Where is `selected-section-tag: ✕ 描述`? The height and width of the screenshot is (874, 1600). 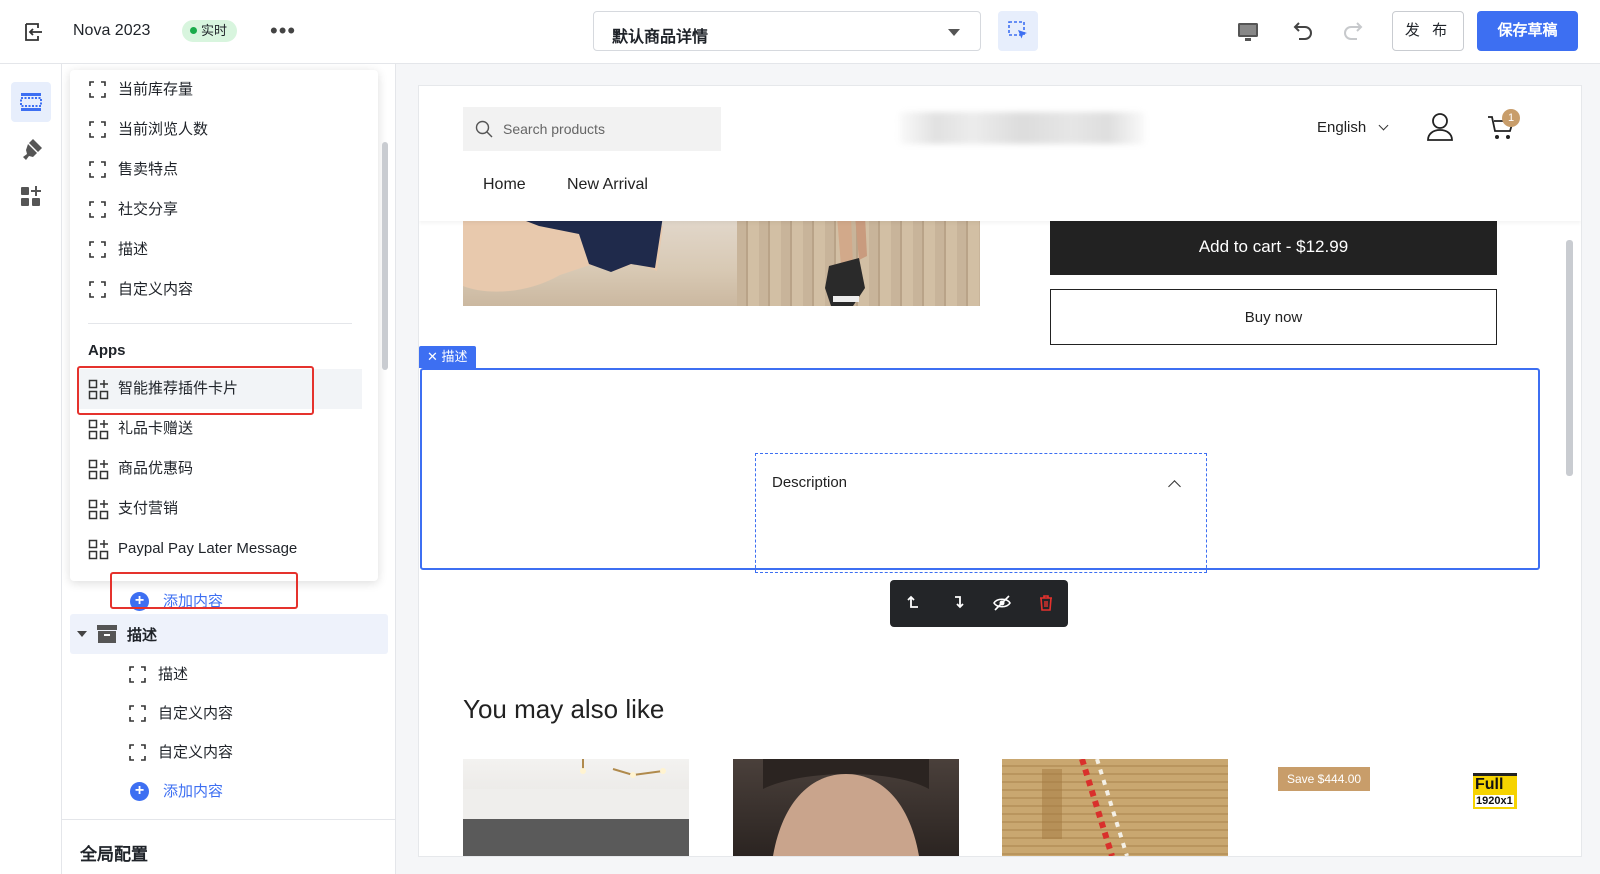 selected-section-tag: ✕ 描述 is located at coordinates (447, 357).